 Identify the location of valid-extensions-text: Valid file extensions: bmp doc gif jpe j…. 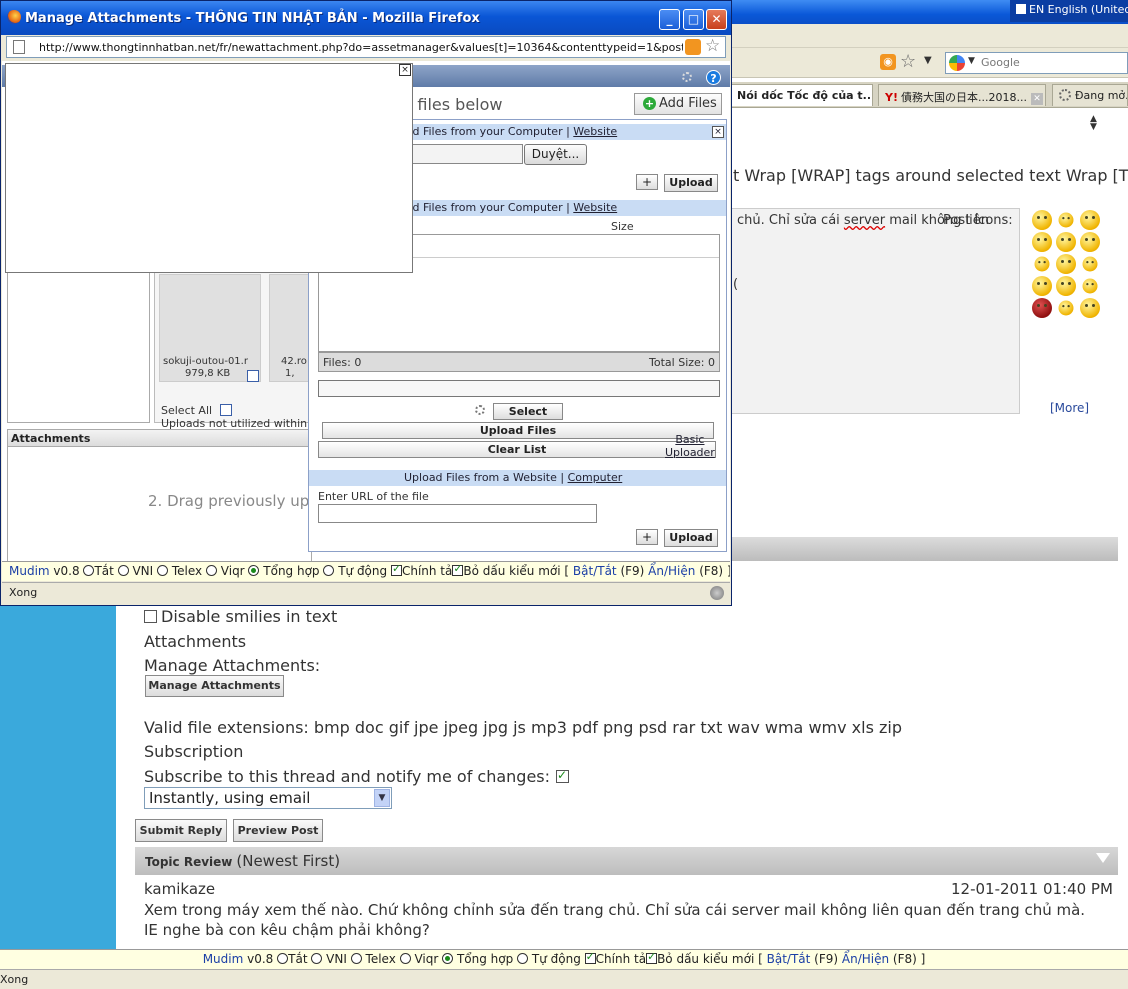
(523, 727).